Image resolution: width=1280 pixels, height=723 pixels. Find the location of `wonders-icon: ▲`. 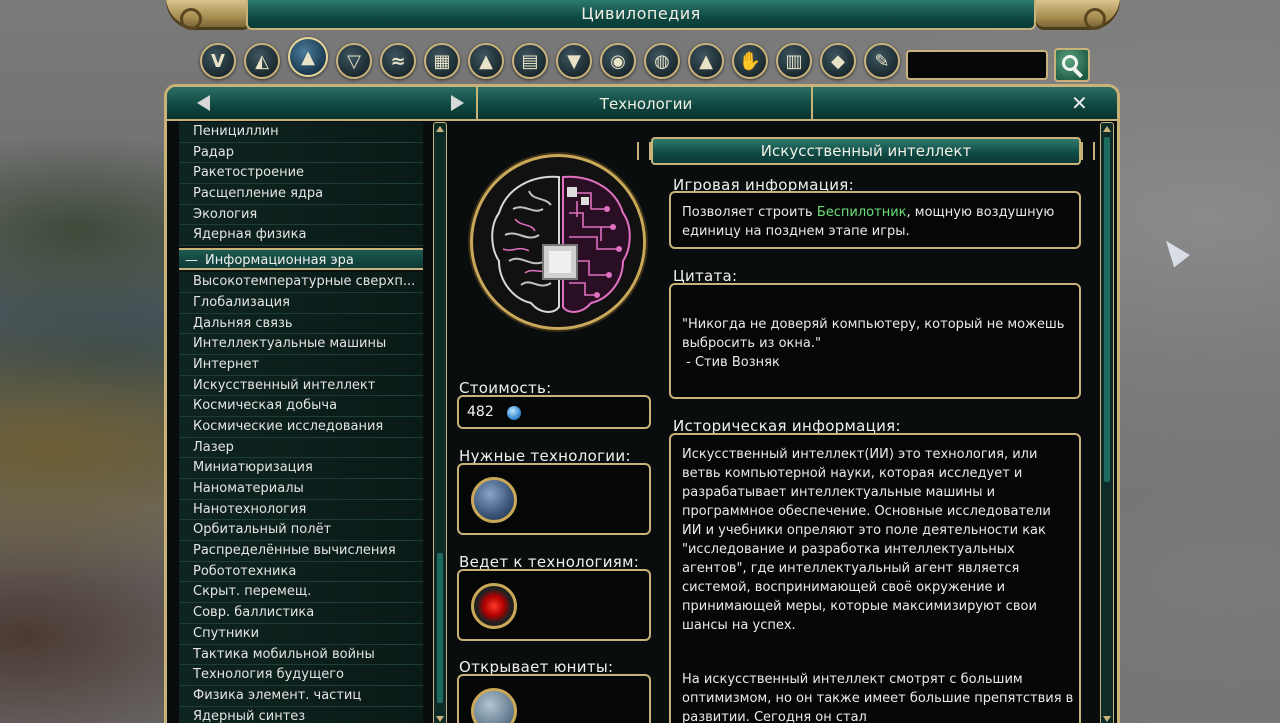

wonders-icon: ▲ is located at coordinates (486, 61).